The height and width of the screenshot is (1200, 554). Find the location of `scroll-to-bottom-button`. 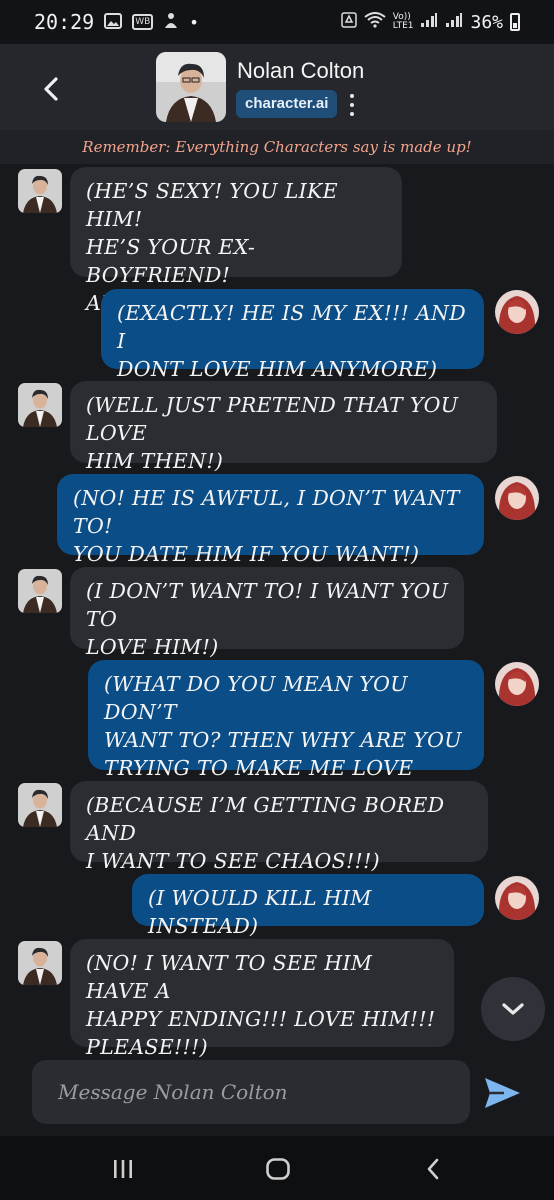

scroll-to-bottom-button is located at coordinates (513, 1009).